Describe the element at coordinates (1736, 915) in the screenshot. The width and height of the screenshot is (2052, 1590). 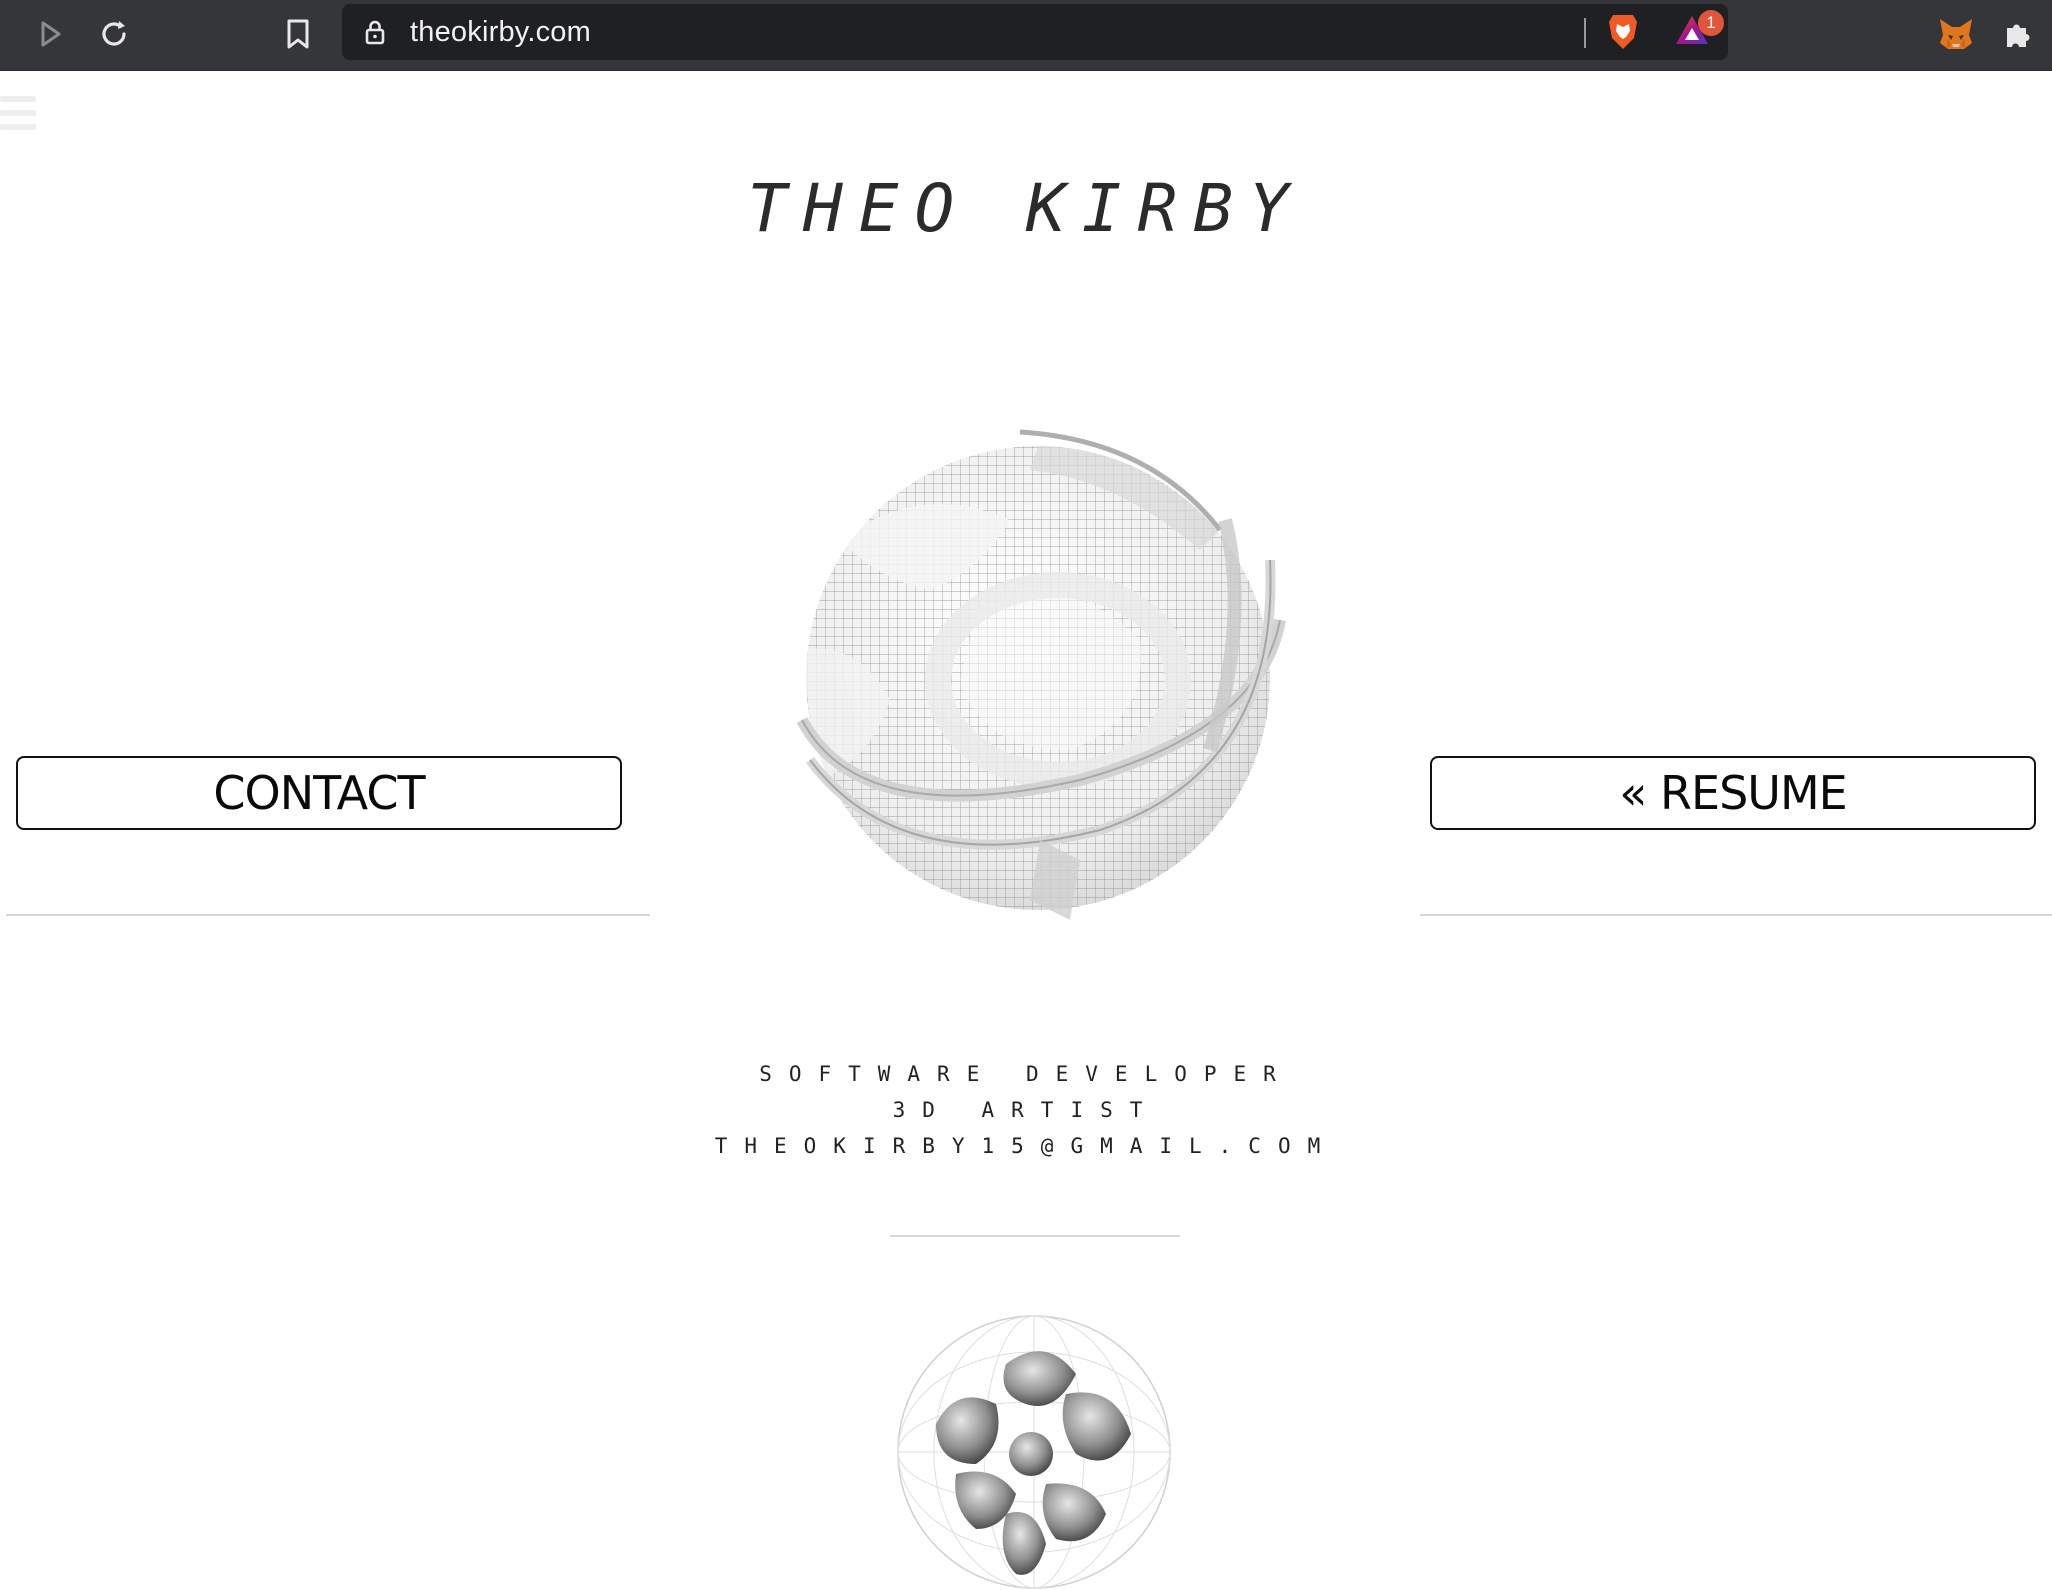
I see `right-divider` at that location.